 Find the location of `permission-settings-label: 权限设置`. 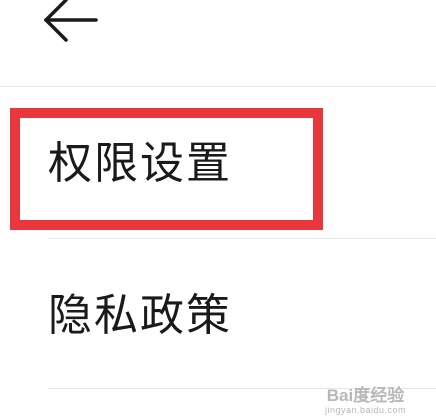

permission-settings-label: 权限设置 is located at coordinates (140, 163).